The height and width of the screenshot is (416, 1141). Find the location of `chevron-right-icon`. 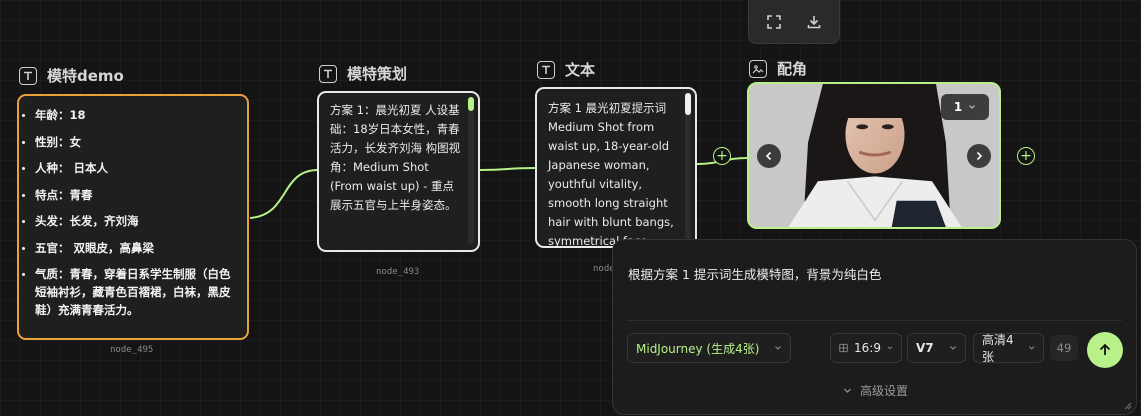

chevron-right-icon is located at coordinates (979, 156).